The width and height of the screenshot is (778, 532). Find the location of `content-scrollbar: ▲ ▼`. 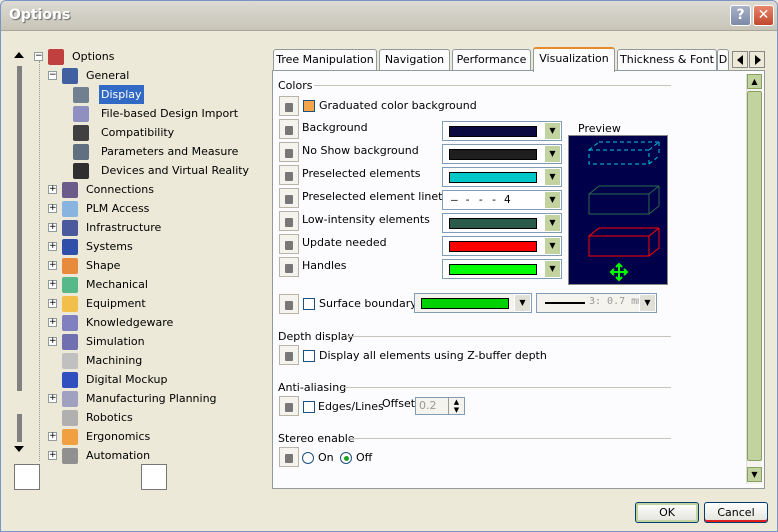

content-scrollbar: ▲ ▼ is located at coordinates (754, 279).